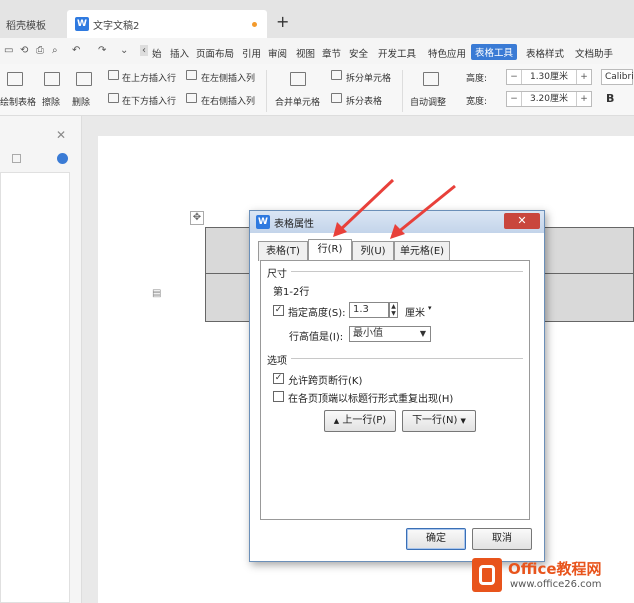  Describe the element at coordinates (365, 206) in the screenshot. I see `arrow-to-row-tab` at that location.